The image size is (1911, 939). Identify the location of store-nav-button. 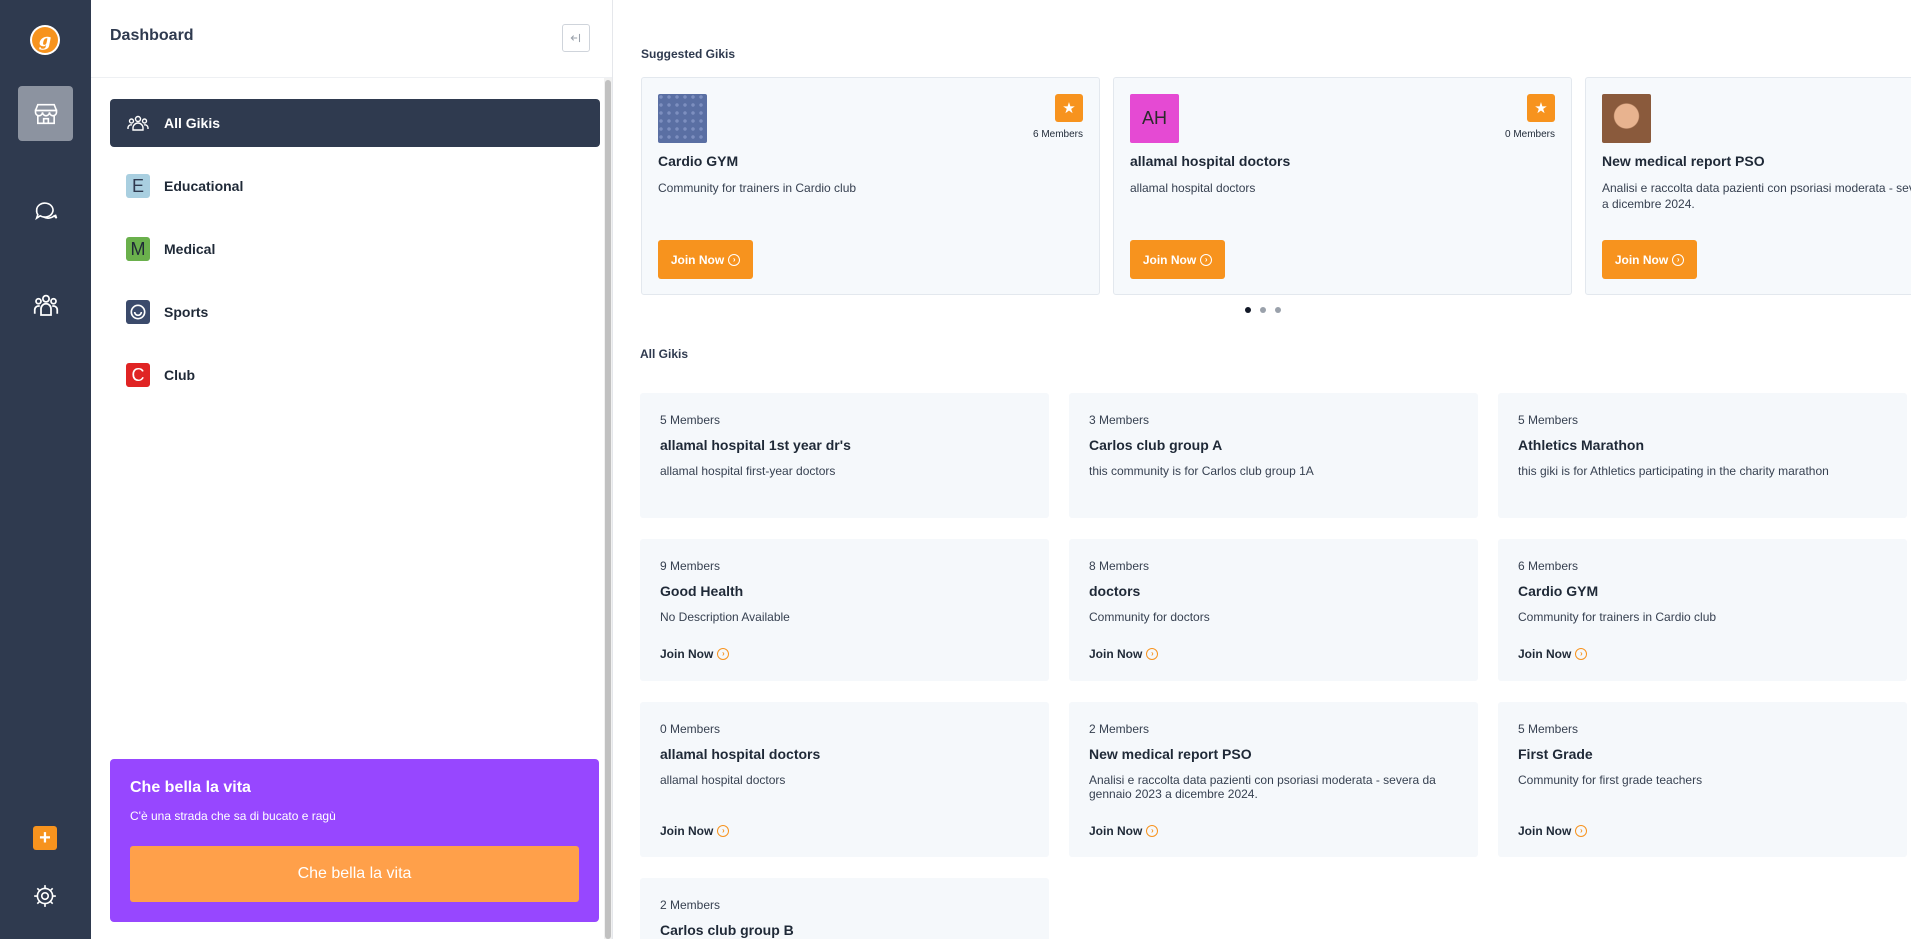
(45, 113).